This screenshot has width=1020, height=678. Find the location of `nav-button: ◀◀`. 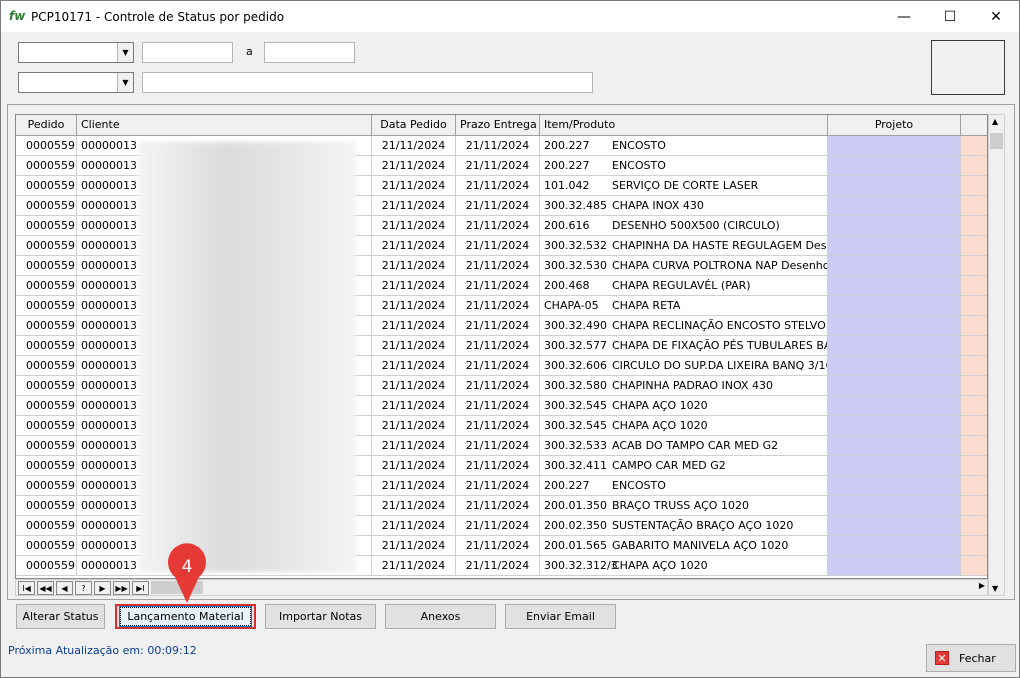

nav-button: ◀◀ is located at coordinates (45, 588).